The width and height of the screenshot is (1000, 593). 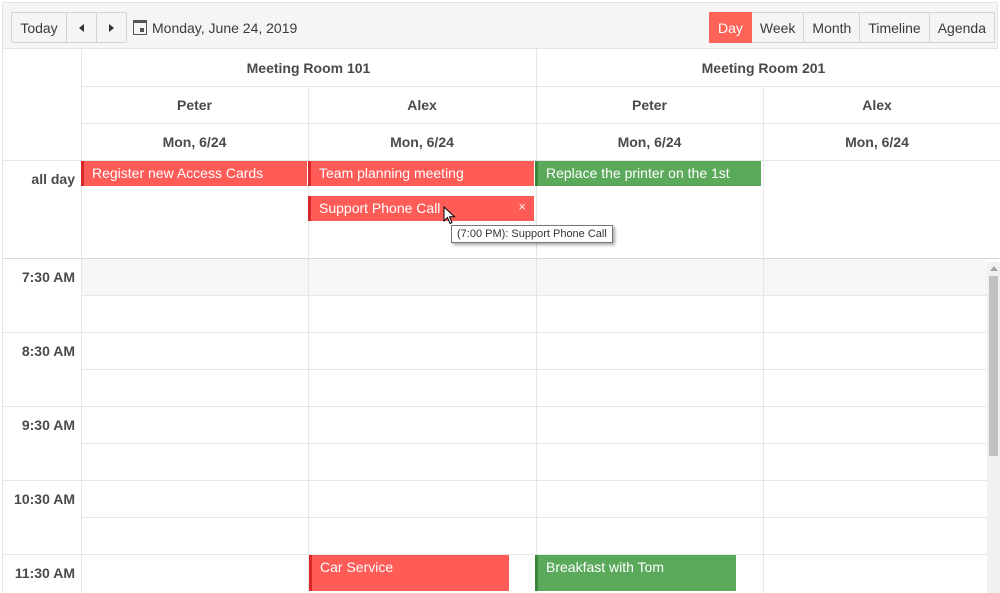 What do you see at coordinates (225, 27) in the screenshot?
I see `current-date: Monday, June 24, 2019` at bounding box center [225, 27].